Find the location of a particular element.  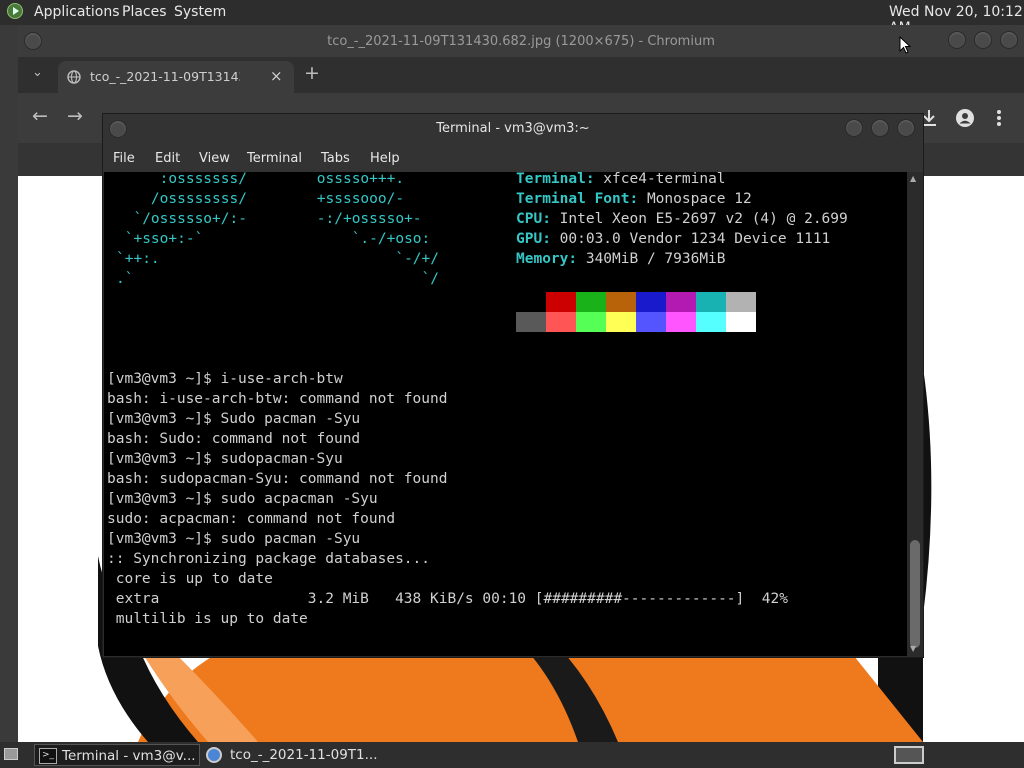

profile-icon is located at coordinates (965, 118).